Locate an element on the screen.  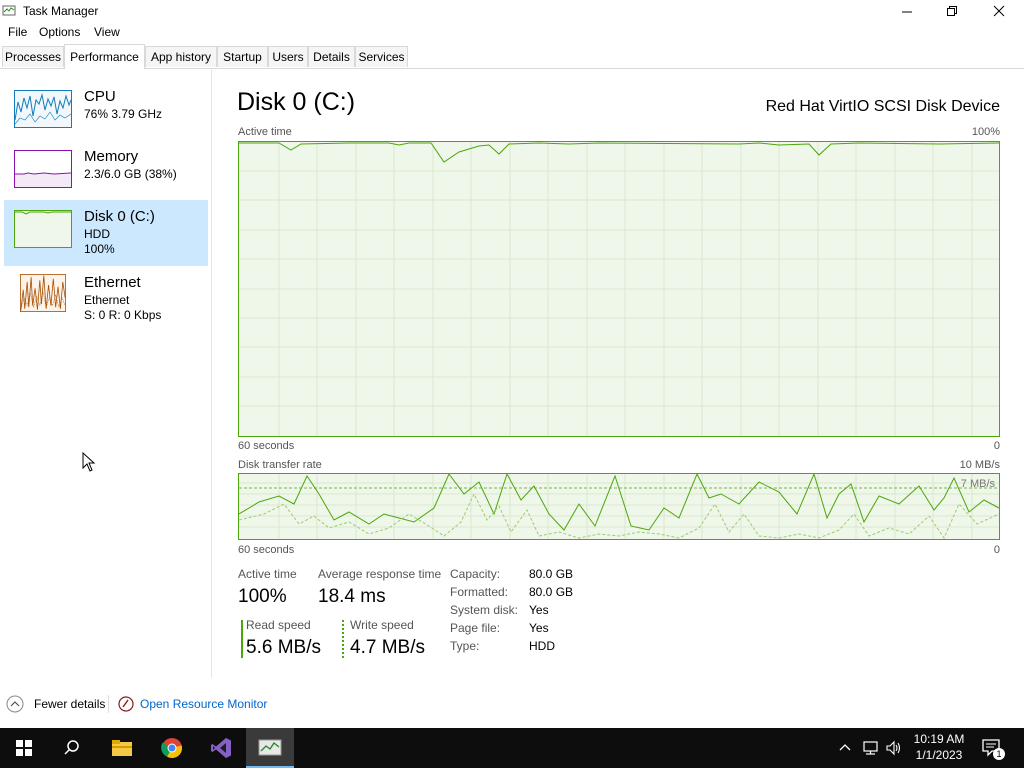
sidebar-item-cpu: CPU 76% 3.79 GHz is located at coordinates (106, 113).